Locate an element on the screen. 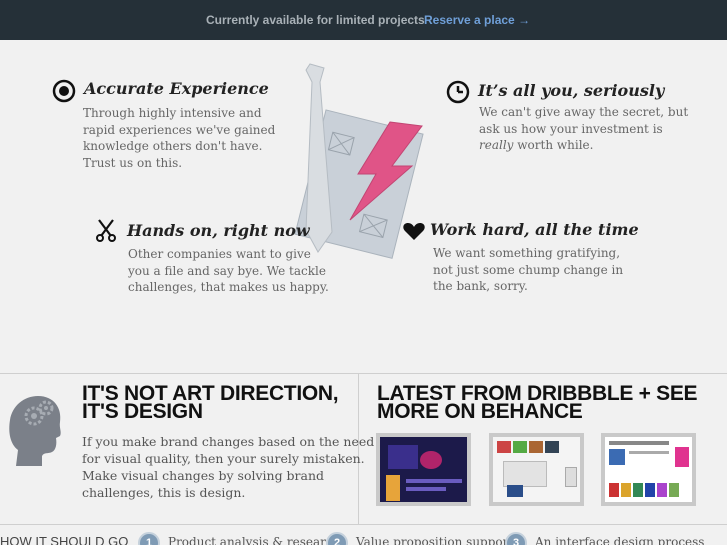 The height and width of the screenshot is (545, 727). step-label: Value proposition support is located at coordinates (435, 540).